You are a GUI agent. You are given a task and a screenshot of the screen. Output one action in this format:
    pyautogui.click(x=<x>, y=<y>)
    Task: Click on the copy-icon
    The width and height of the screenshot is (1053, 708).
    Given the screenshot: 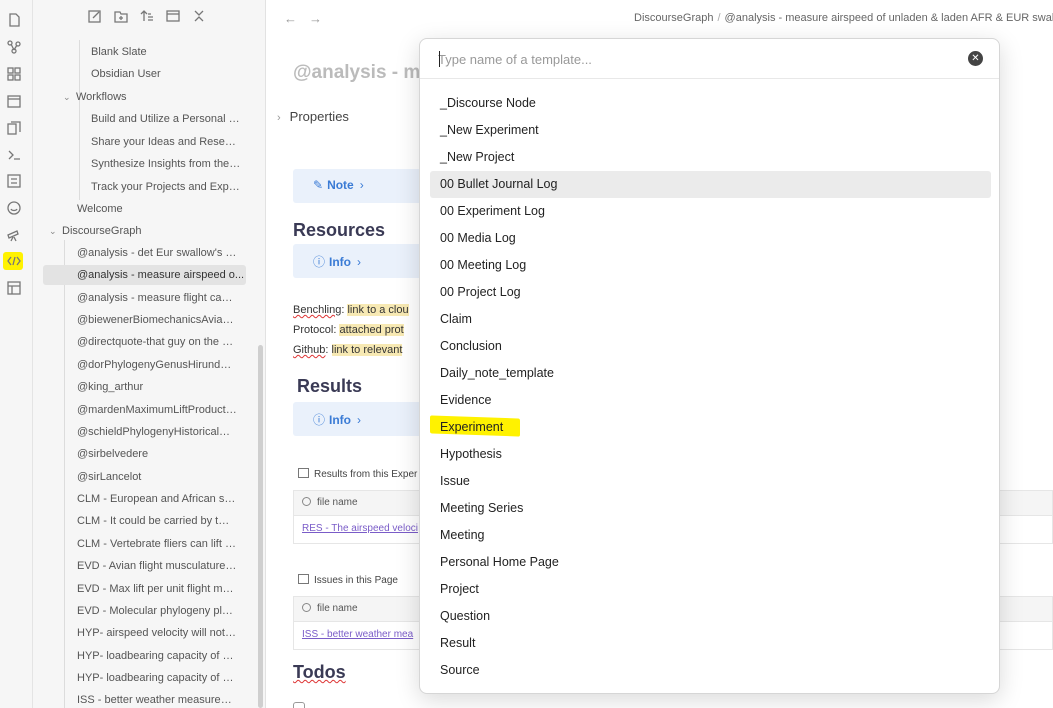 What is the action you would take?
    pyautogui.click(x=14, y=128)
    